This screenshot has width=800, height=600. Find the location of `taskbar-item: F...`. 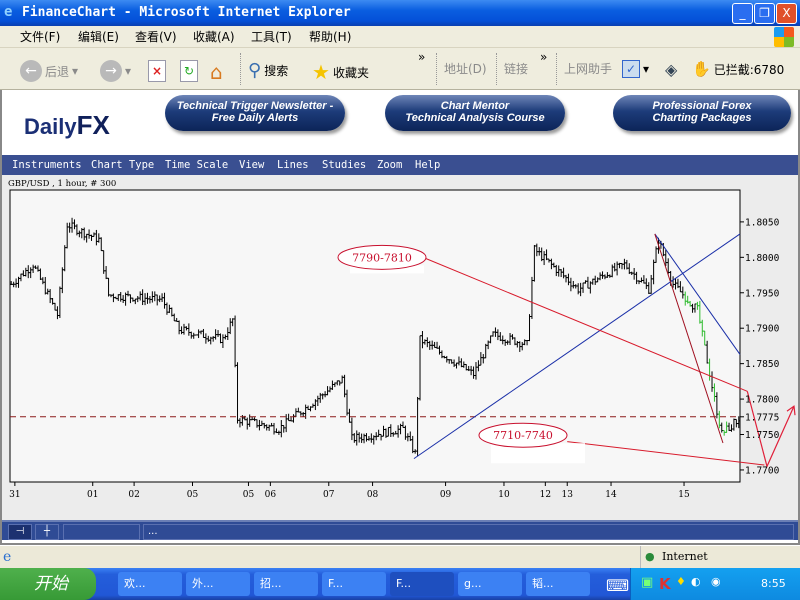

taskbar-item: F... is located at coordinates (354, 584).